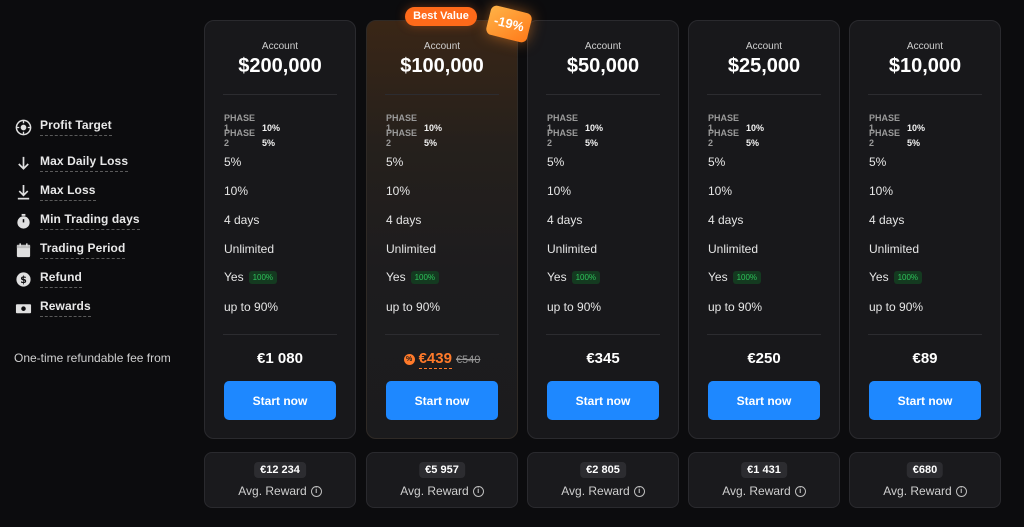 Image resolution: width=1024 pixels, height=527 pixels. I want to click on feature-profit-target: Profit Target, so click(63, 127).